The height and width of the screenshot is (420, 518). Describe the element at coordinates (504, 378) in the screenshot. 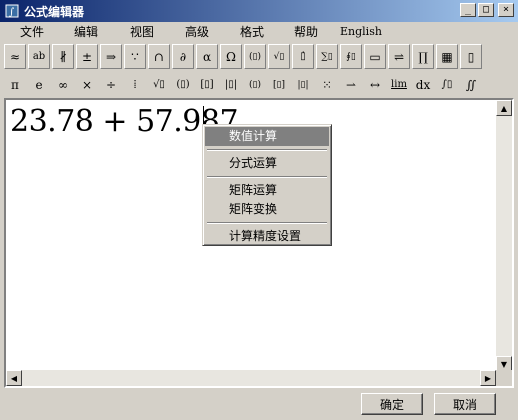

I see `size-grip` at that location.